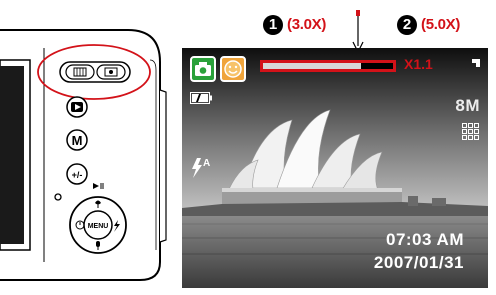 The height and width of the screenshot is (295, 496). I want to click on step-1-zoom-label: (3.0X), so click(307, 24).